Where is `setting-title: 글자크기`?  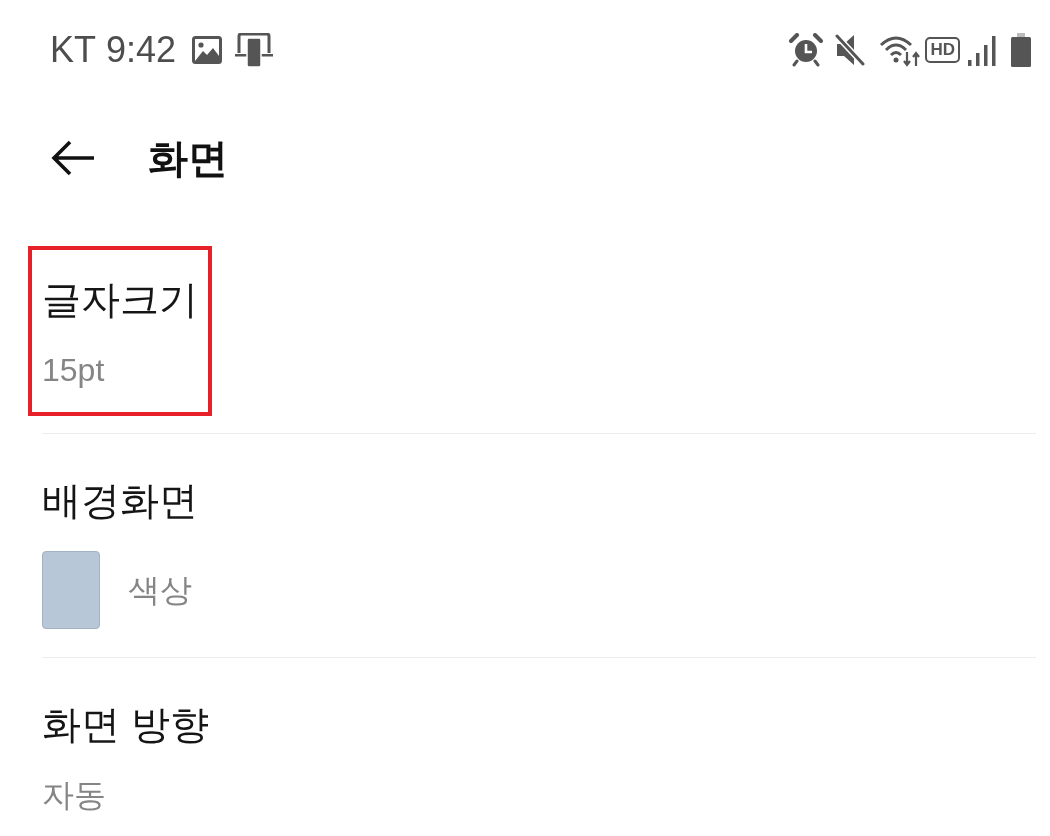
setting-title: 글자크기 is located at coordinates (120, 300).